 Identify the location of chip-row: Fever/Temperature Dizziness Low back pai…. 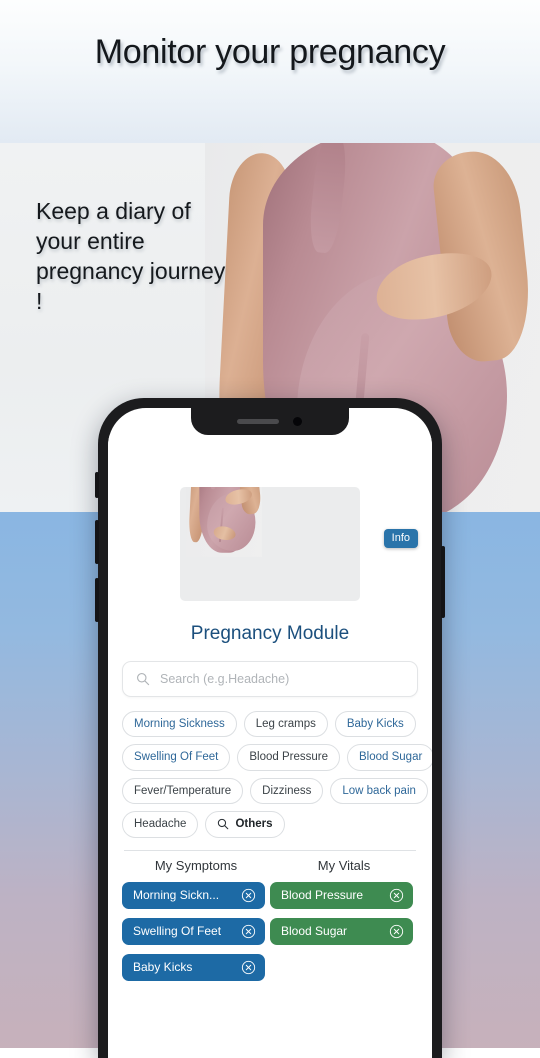
(275, 791).